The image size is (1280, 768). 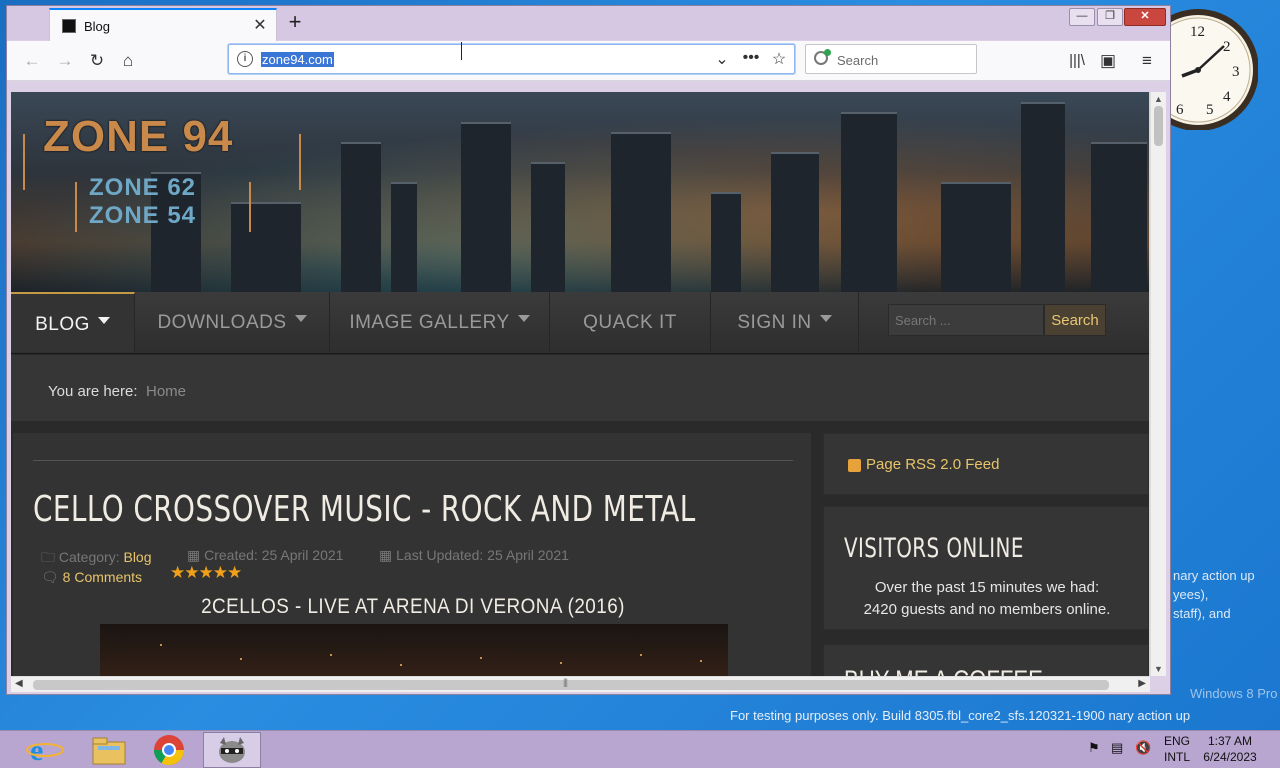 I want to click on file-explorer-icon, so click(x=109, y=750).